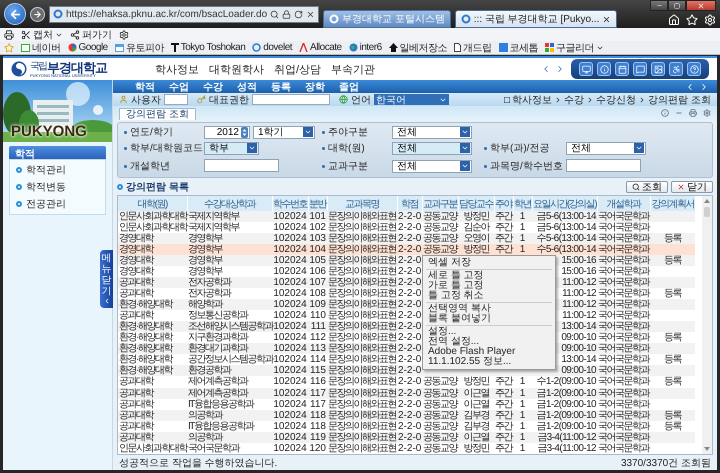 This screenshot has height=473, width=720. What do you see at coordinates (440, 203) in the screenshot?
I see `column-header: 교과구분` at bounding box center [440, 203].